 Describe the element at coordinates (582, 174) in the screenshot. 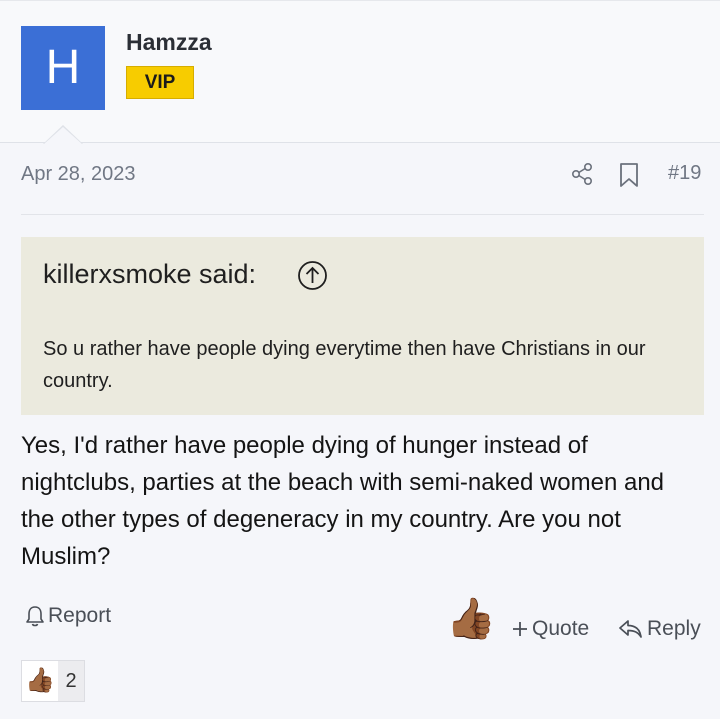

I see `share-icon` at that location.